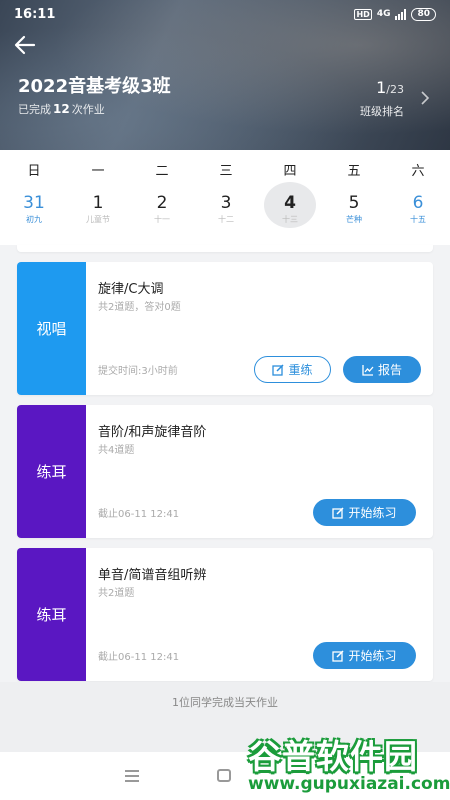 The image size is (450, 800). I want to click on category-tag: 视唱, so click(51, 328).